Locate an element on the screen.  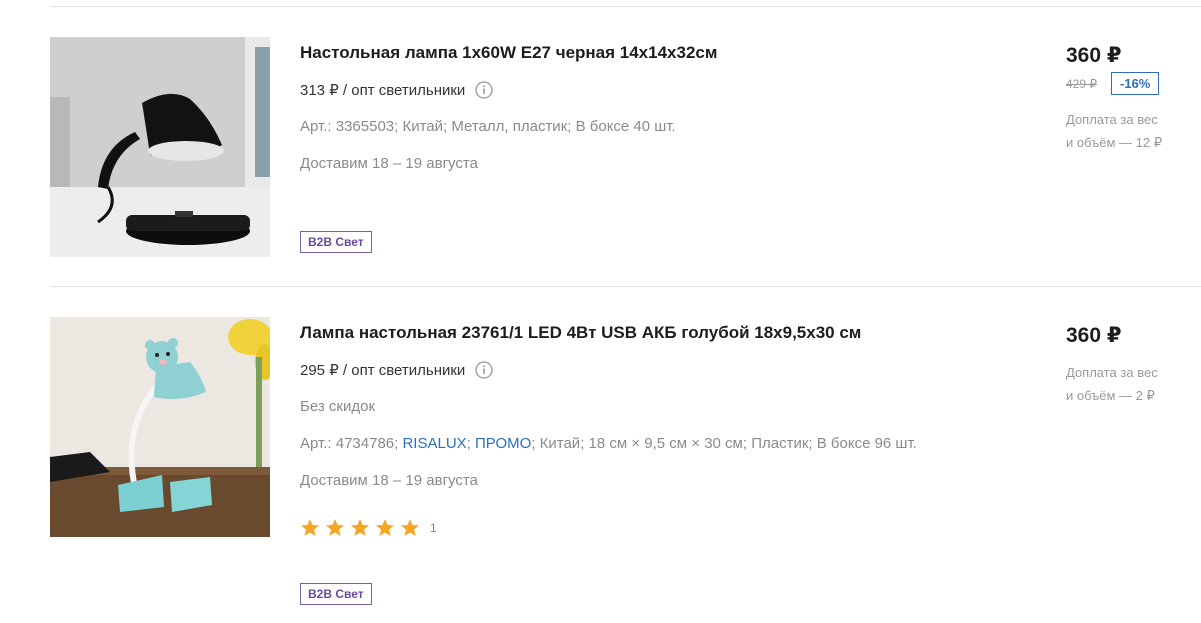
blue-bear-lamp-photo is located at coordinates (160, 427).